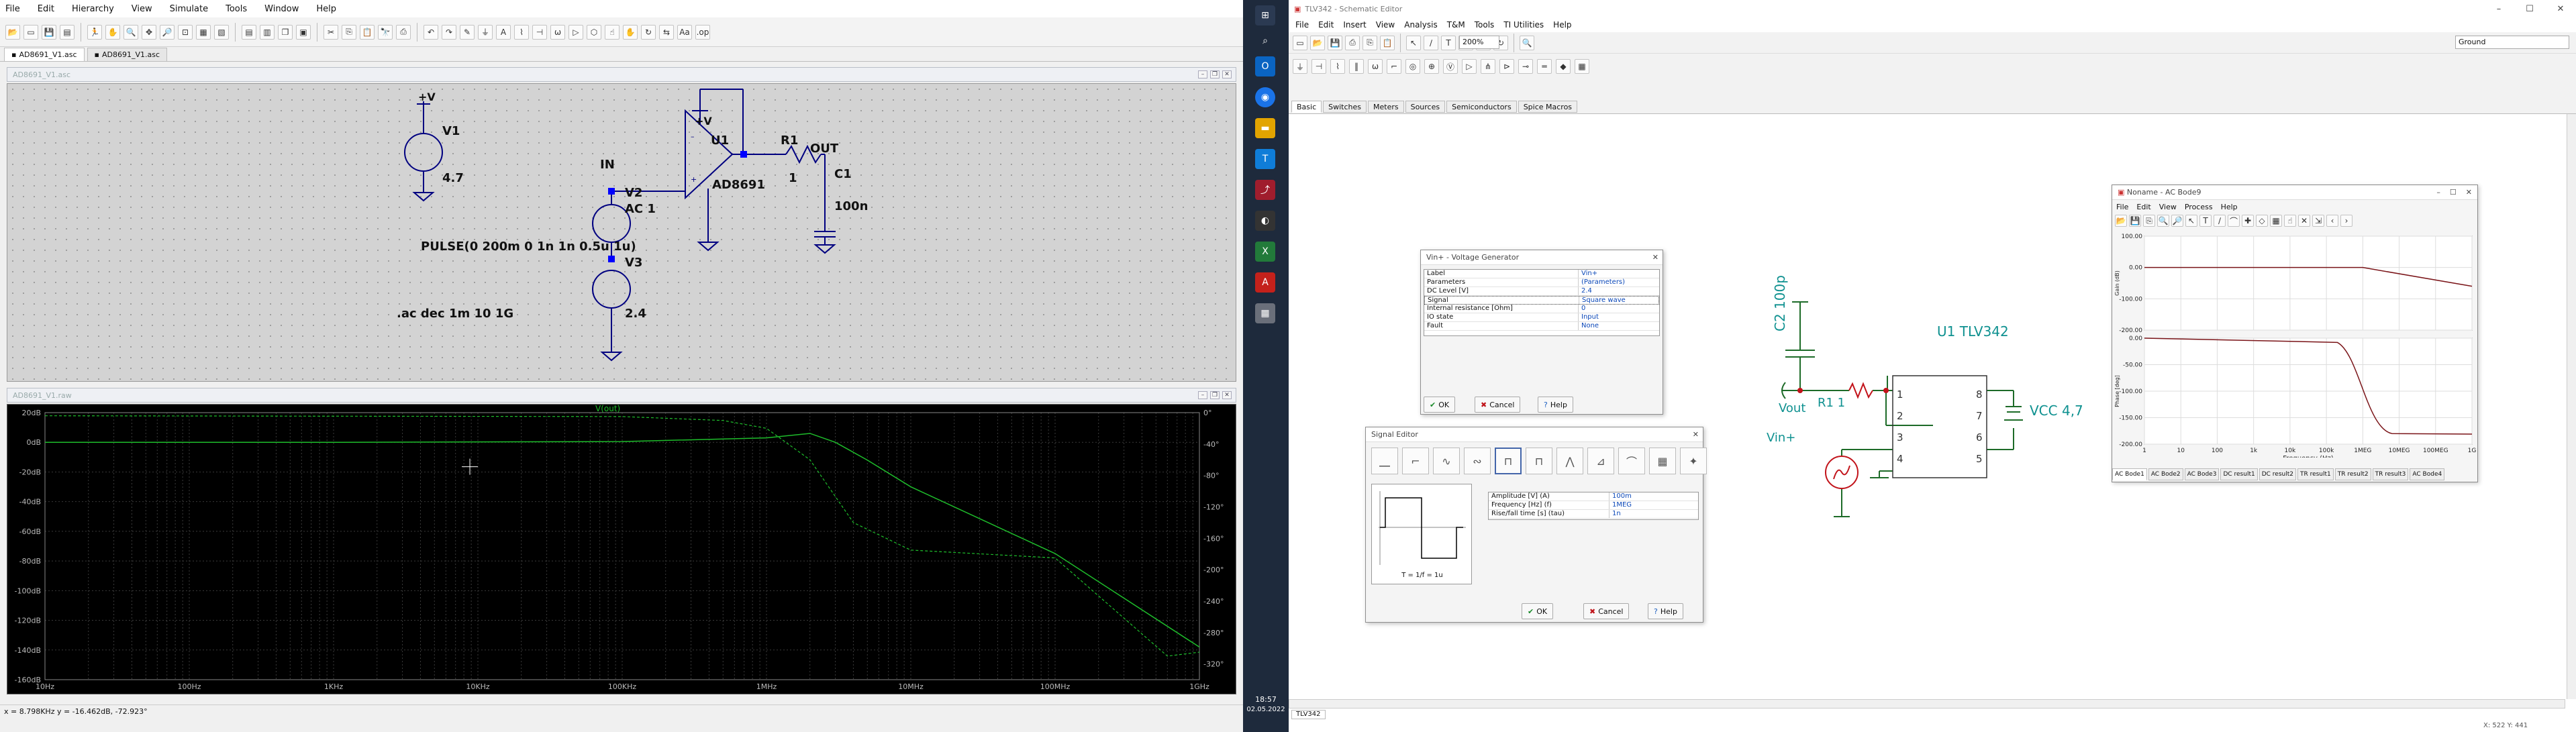  What do you see at coordinates (2276, 221) in the screenshot?
I see `grid-icon: ▦` at bounding box center [2276, 221].